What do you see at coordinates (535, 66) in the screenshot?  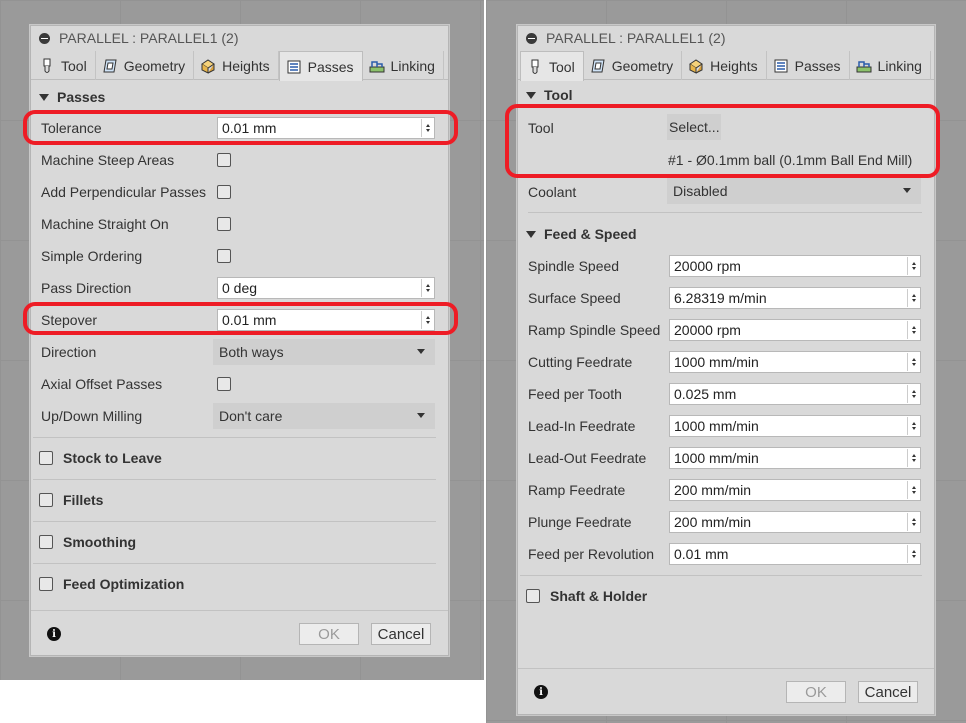 I see `tool-icon` at bounding box center [535, 66].